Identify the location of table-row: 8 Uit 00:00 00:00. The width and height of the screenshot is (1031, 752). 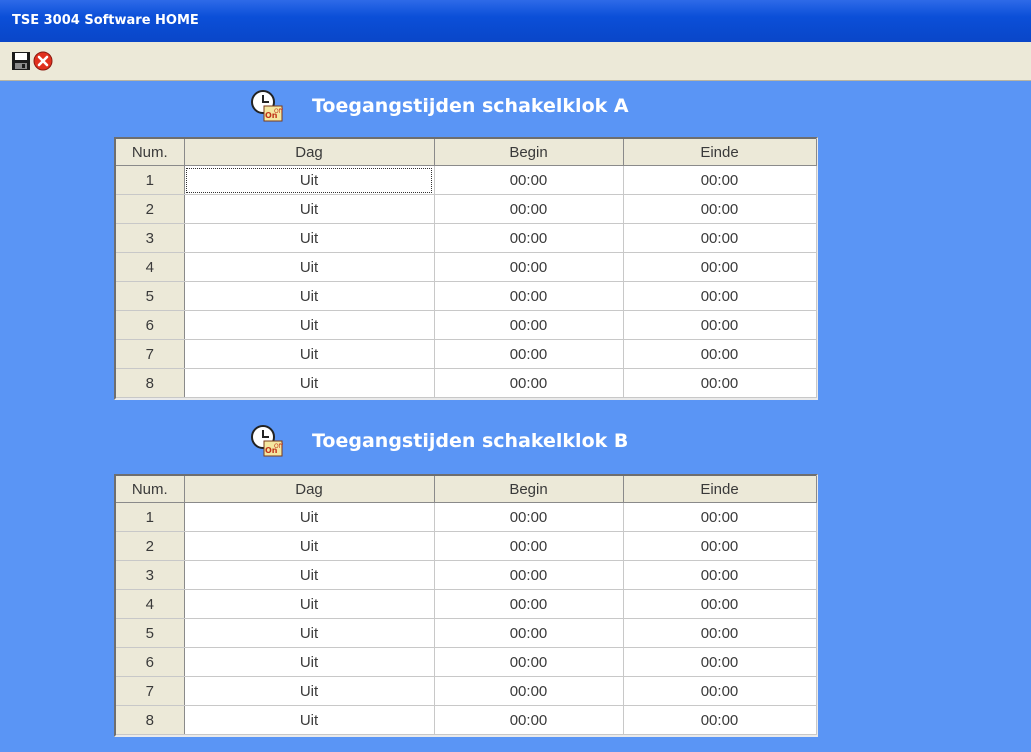
(466, 720).